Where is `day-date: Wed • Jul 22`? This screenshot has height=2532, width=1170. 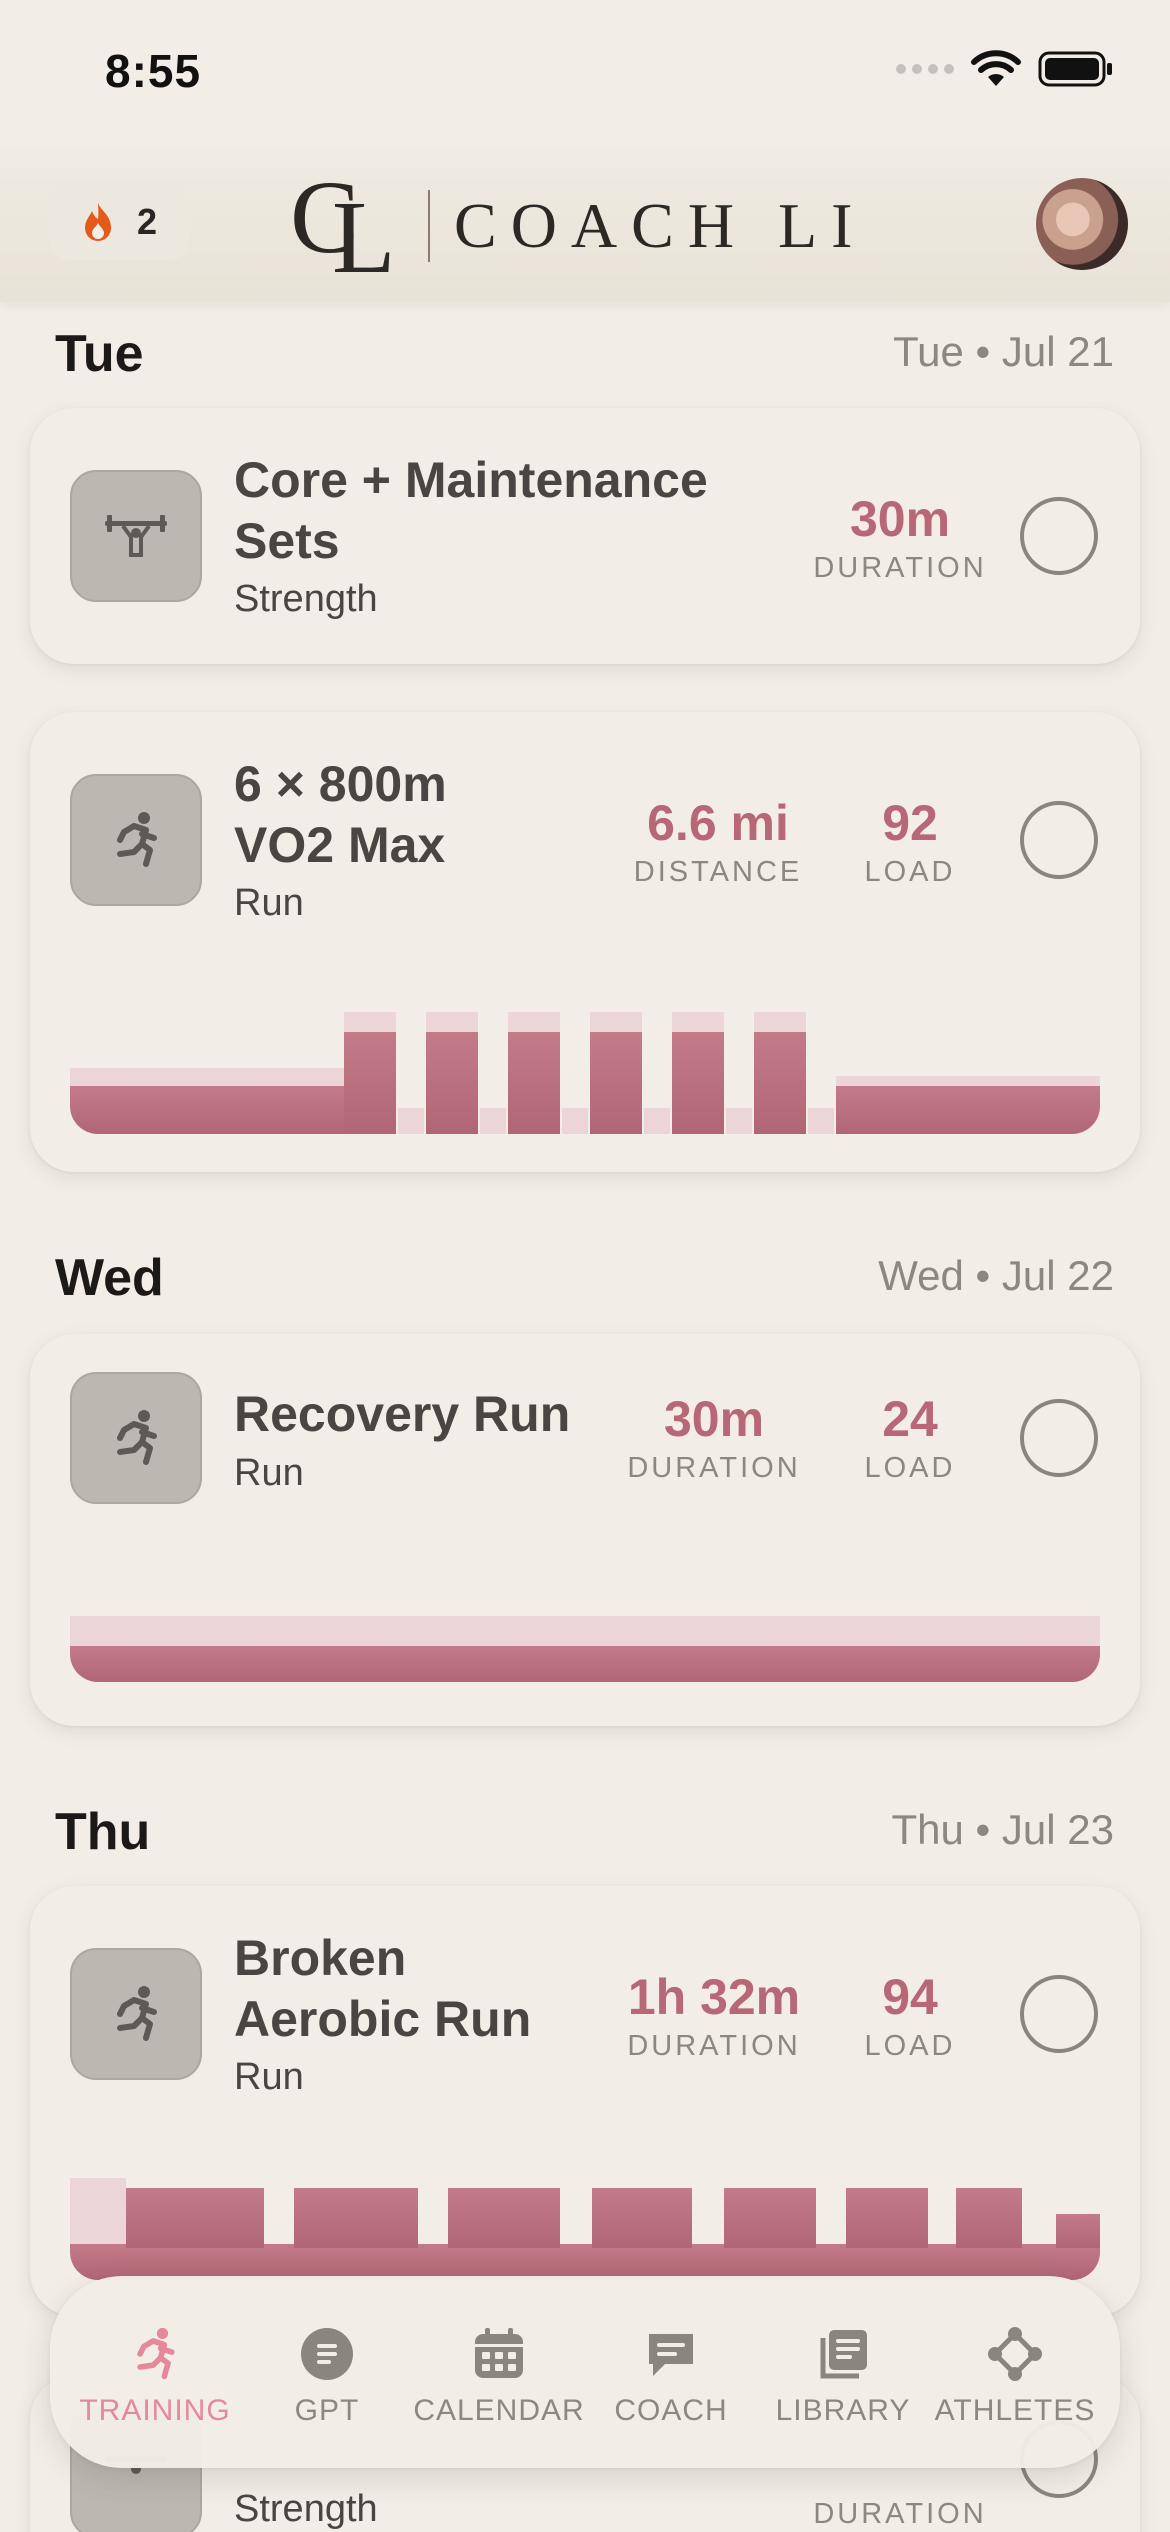
day-date: Wed • Jul 22 is located at coordinates (996, 1275).